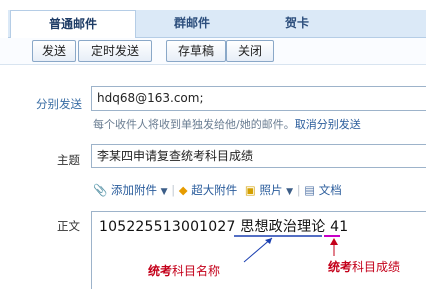  I want to click on score-pointer-arrowhead, so click(334, 241).